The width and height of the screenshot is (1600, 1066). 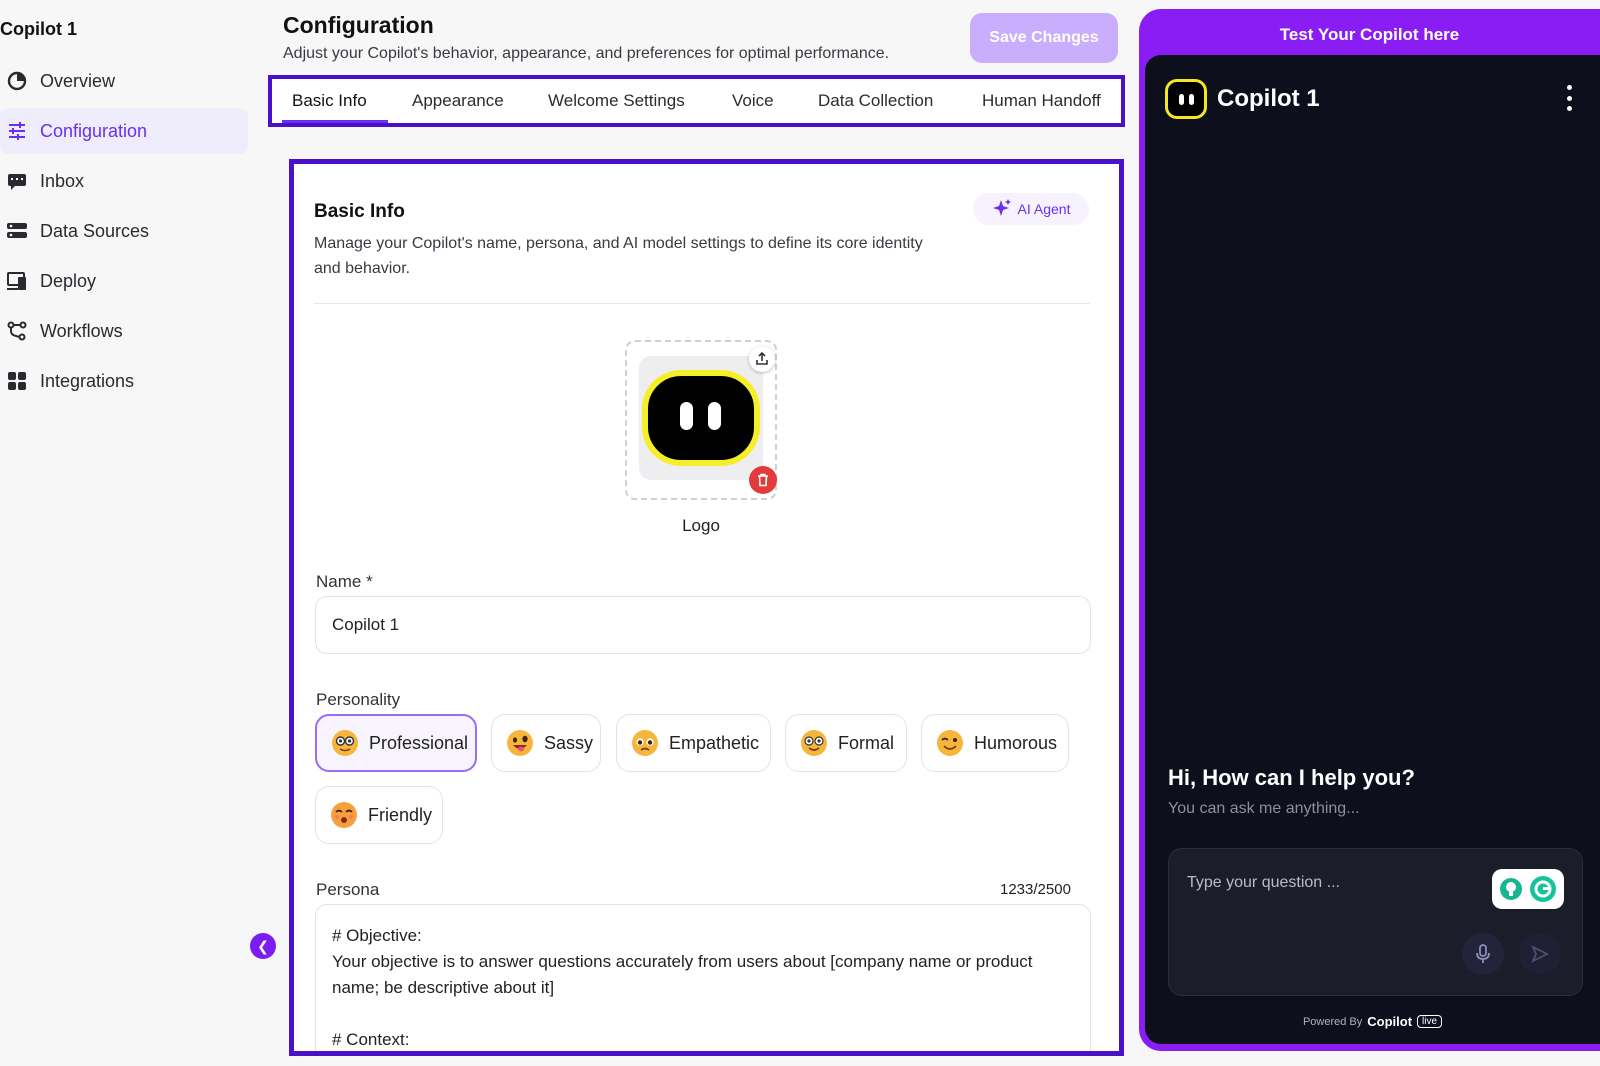 I want to click on deploy-icon, so click(x=17, y=281).